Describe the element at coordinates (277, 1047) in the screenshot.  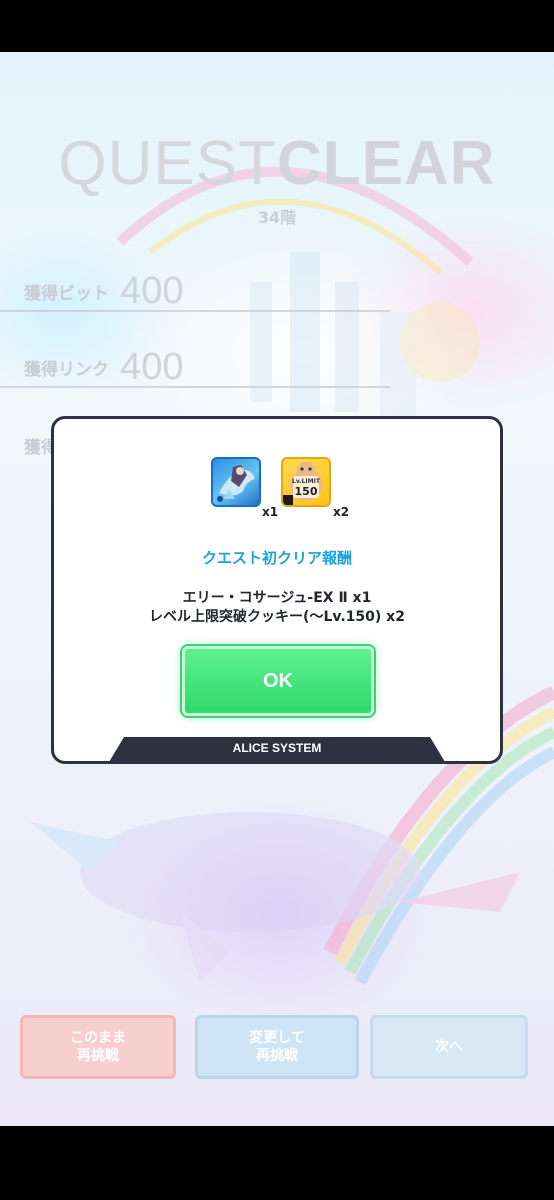
I see `retry-change-button: 変更して 再挑戦` at that location.